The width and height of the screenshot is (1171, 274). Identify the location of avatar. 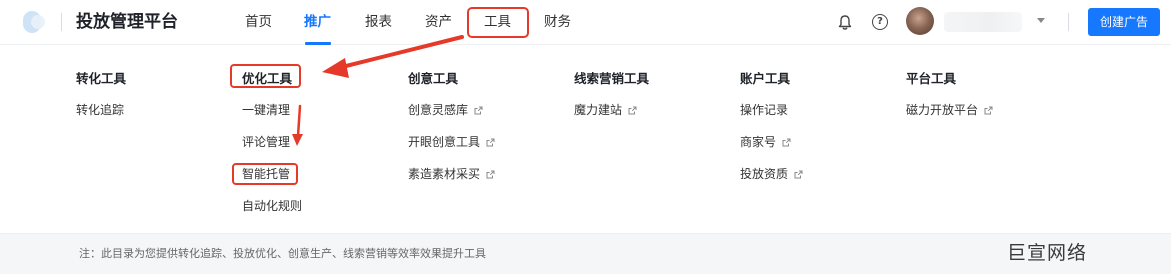
(920, 21).